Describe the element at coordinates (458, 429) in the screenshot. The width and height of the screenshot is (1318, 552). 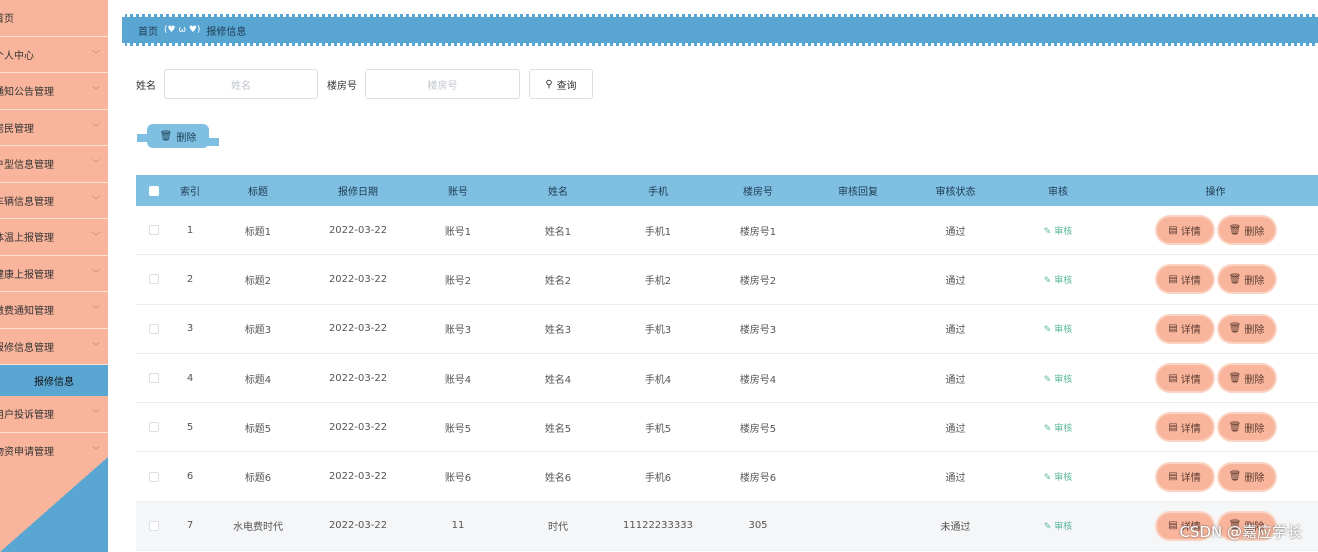
I see `cell-account: 账号5` at that location.